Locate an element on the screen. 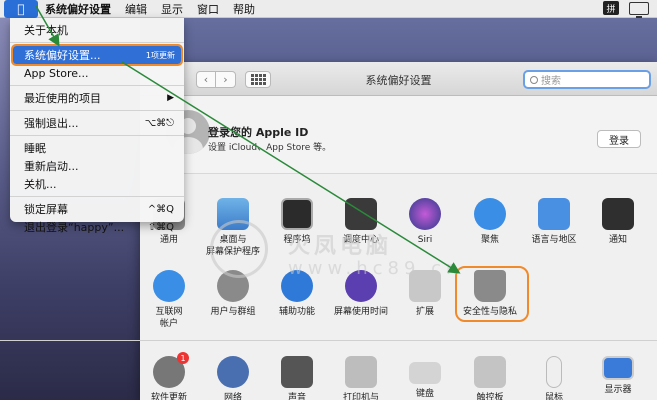  menu-recent-items: 最近使用的项目 ▶ is located at coordinates (97, 98).